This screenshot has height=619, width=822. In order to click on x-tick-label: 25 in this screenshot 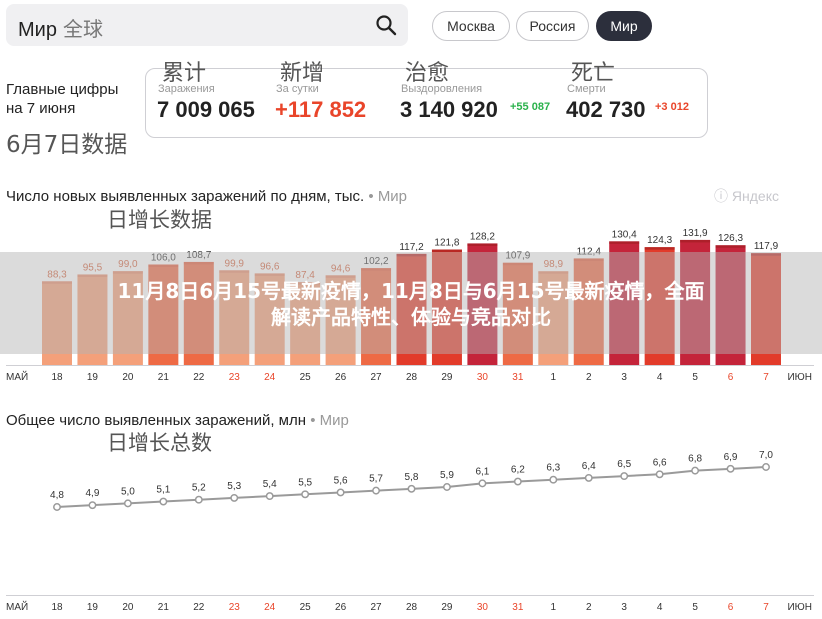, I will do `click(306, 377)`.